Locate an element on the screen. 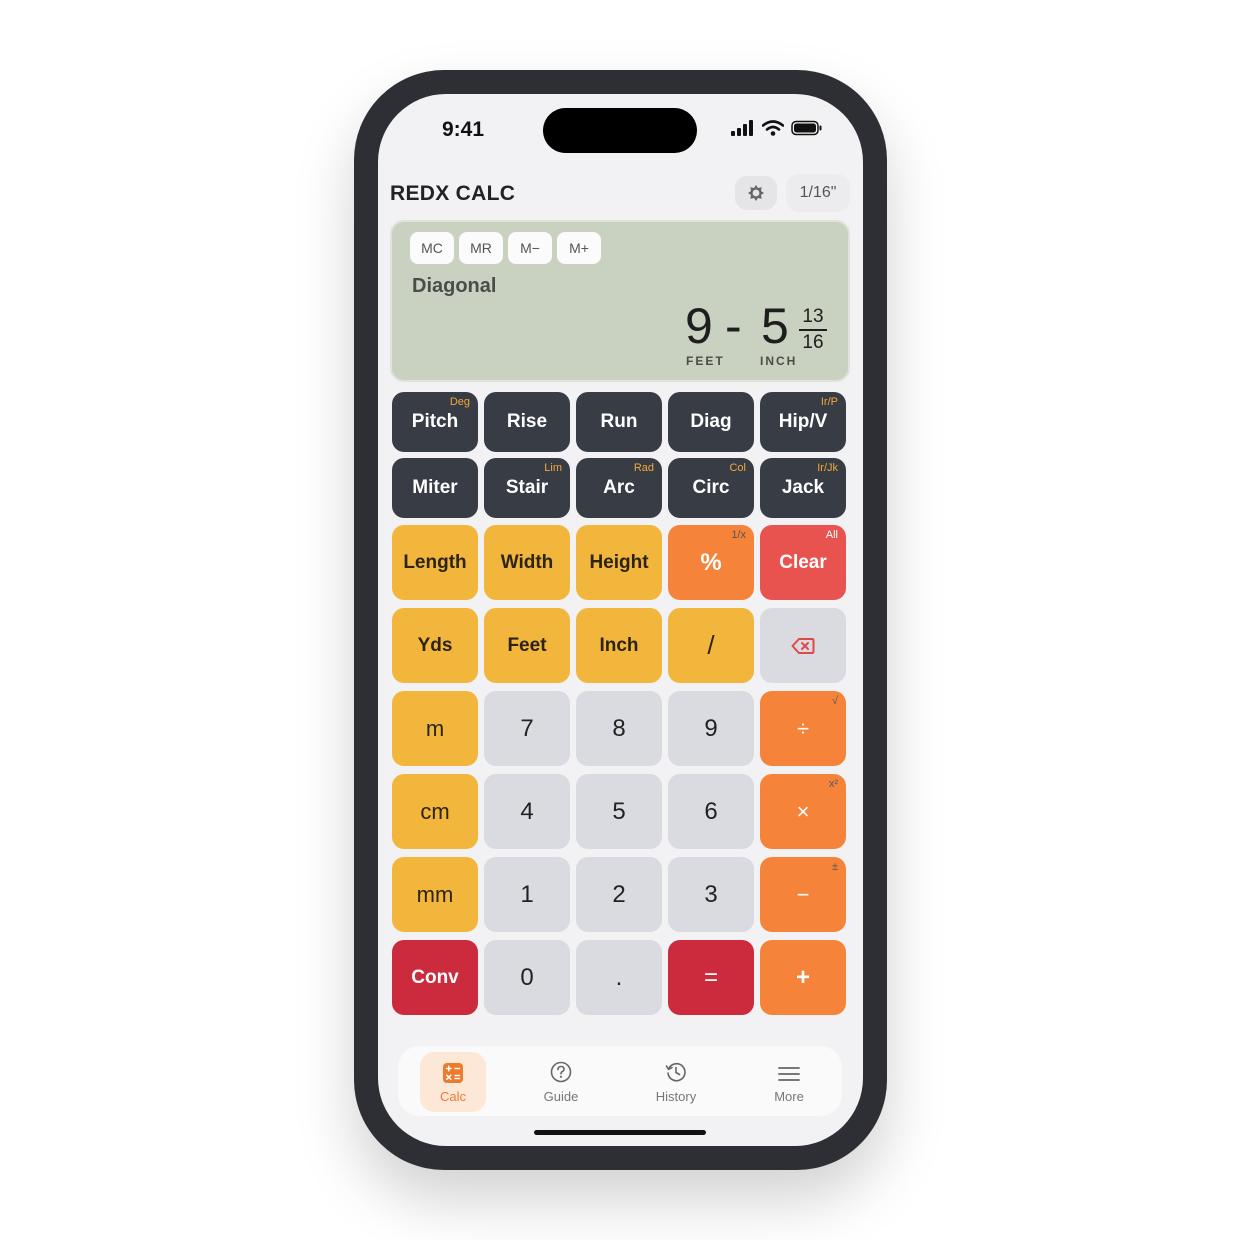  feet-key: Feet is located at coordinates (527, 645).